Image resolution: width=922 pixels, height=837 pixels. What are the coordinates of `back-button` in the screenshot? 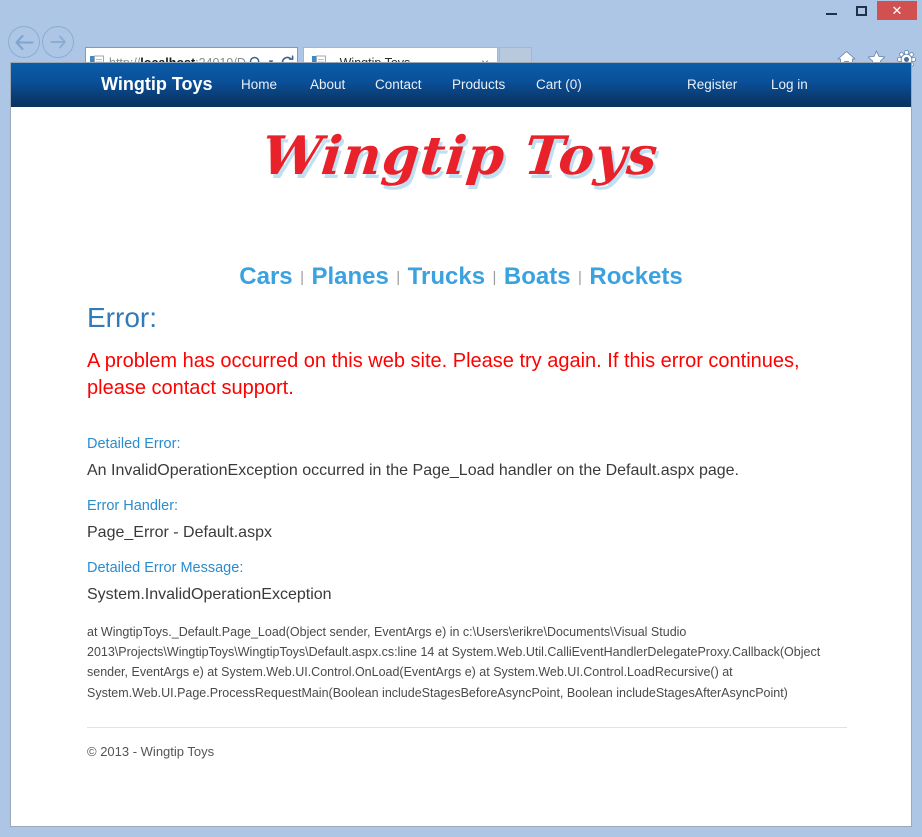 It's located at (24, 42).